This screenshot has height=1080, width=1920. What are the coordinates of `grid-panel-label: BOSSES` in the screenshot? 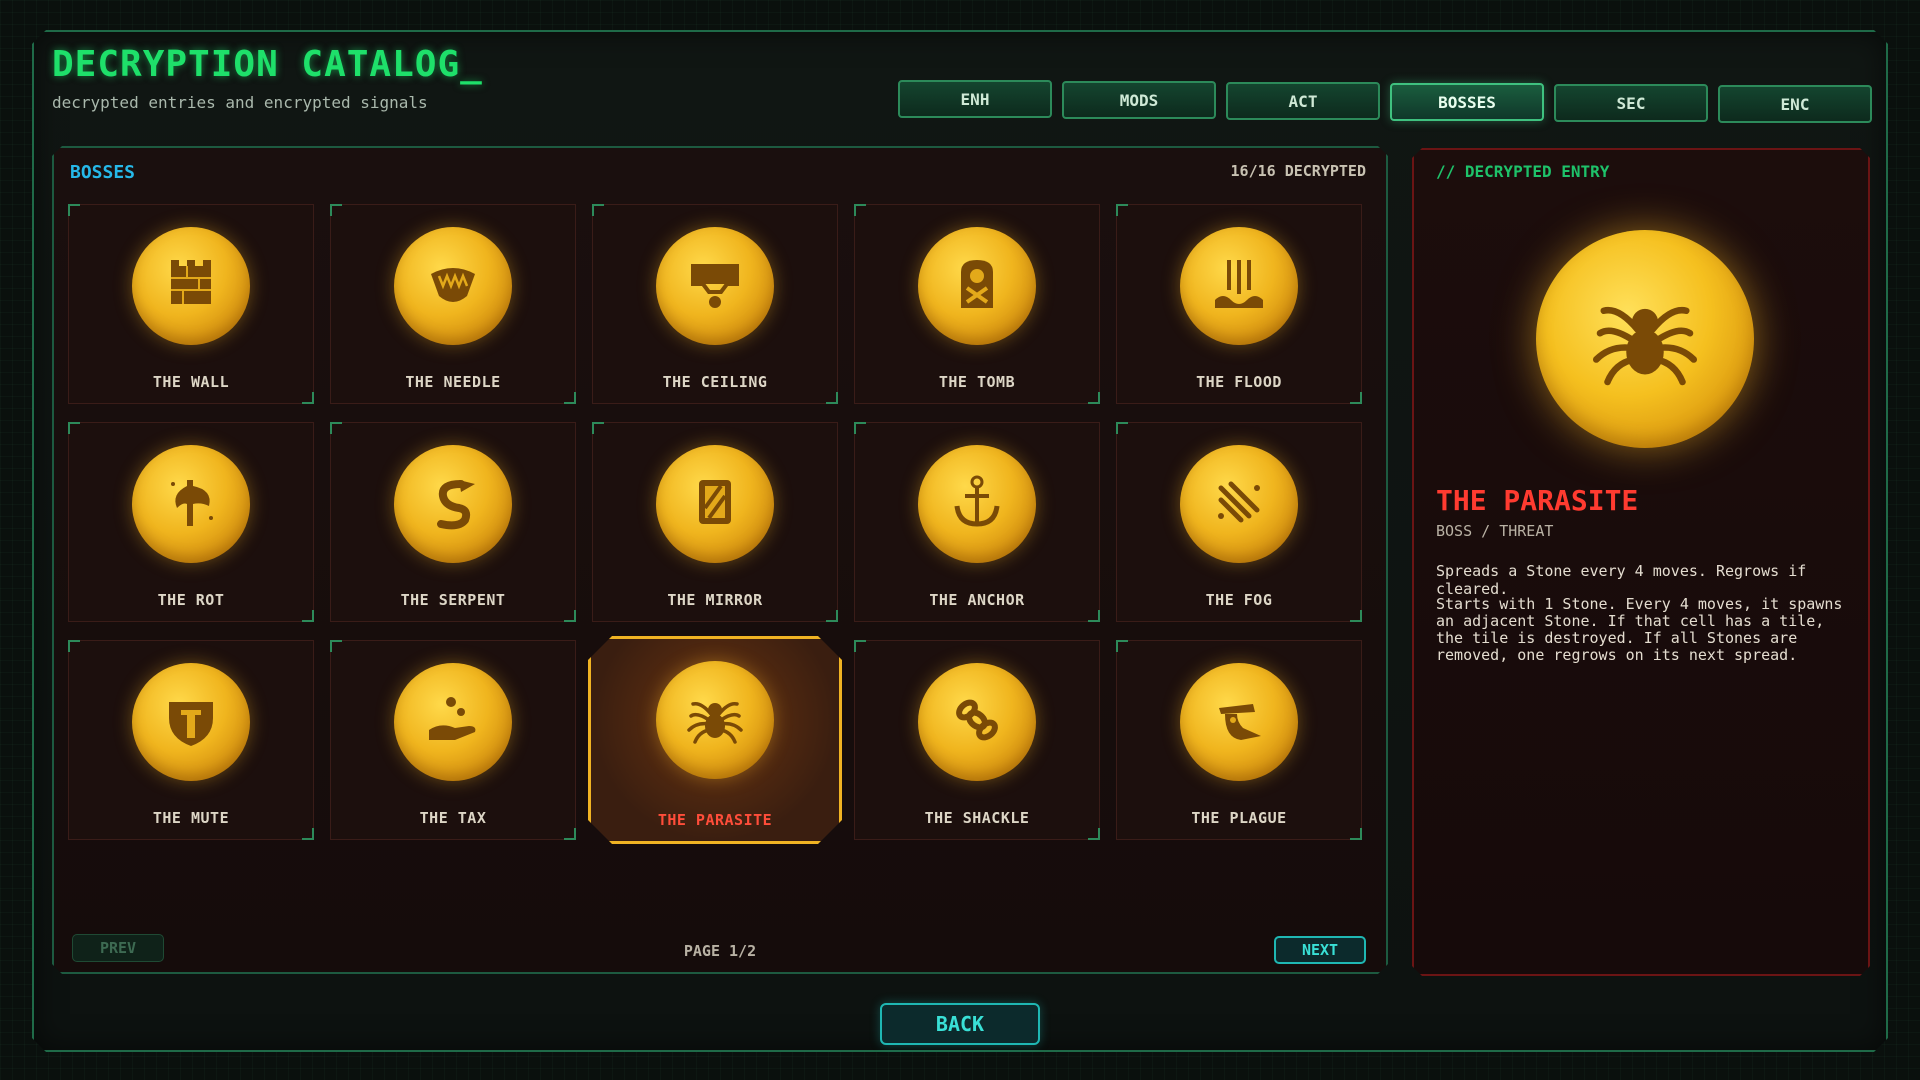 It's located at (103, 172).